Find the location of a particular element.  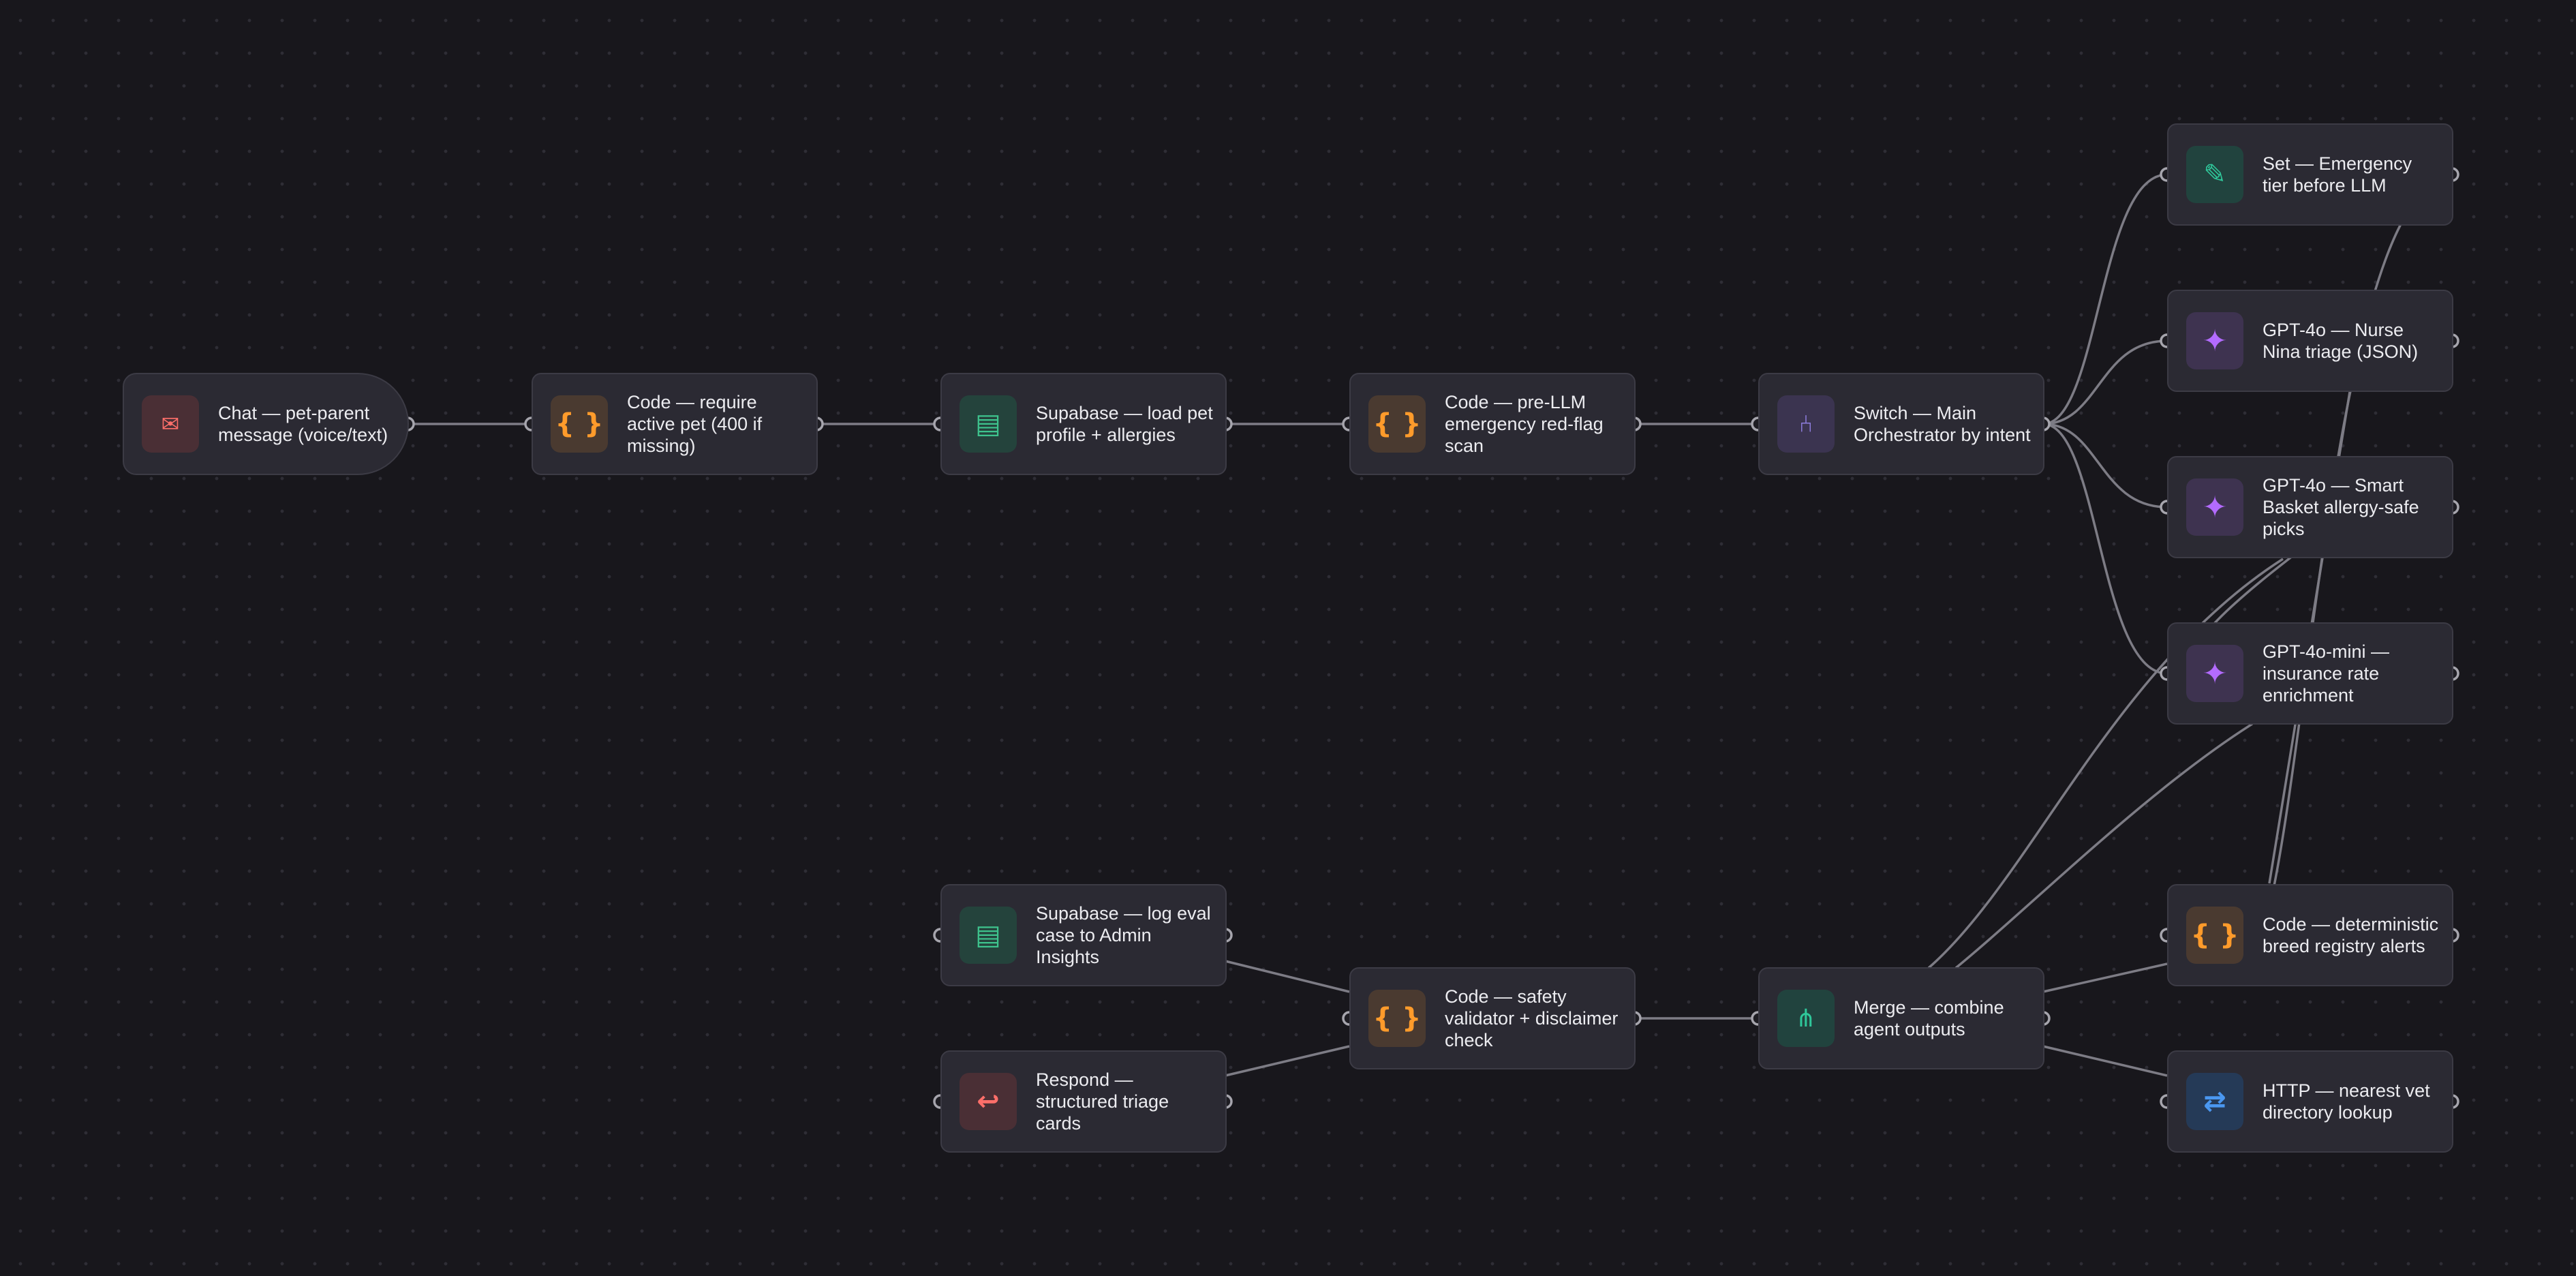

node-label: GPT-4o — Nurse Nina triage (JSON) is located at coordinates (2341, 341).